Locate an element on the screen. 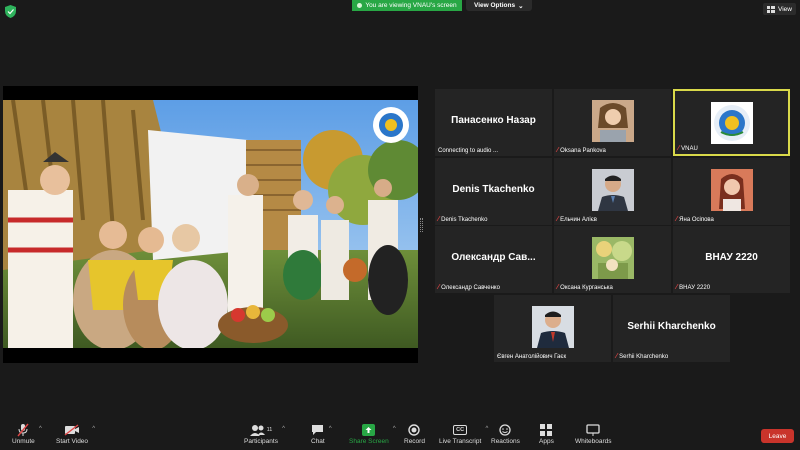 The image size is (800, 450). share-screen-label: Share Screen is located at coordinates (369, 441).